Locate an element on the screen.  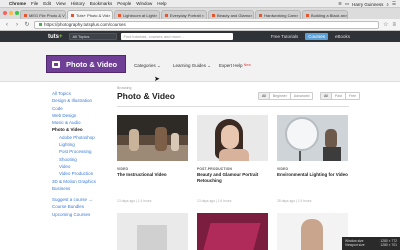
category-badge: Photo & Video is located at coordinates (86, 64).